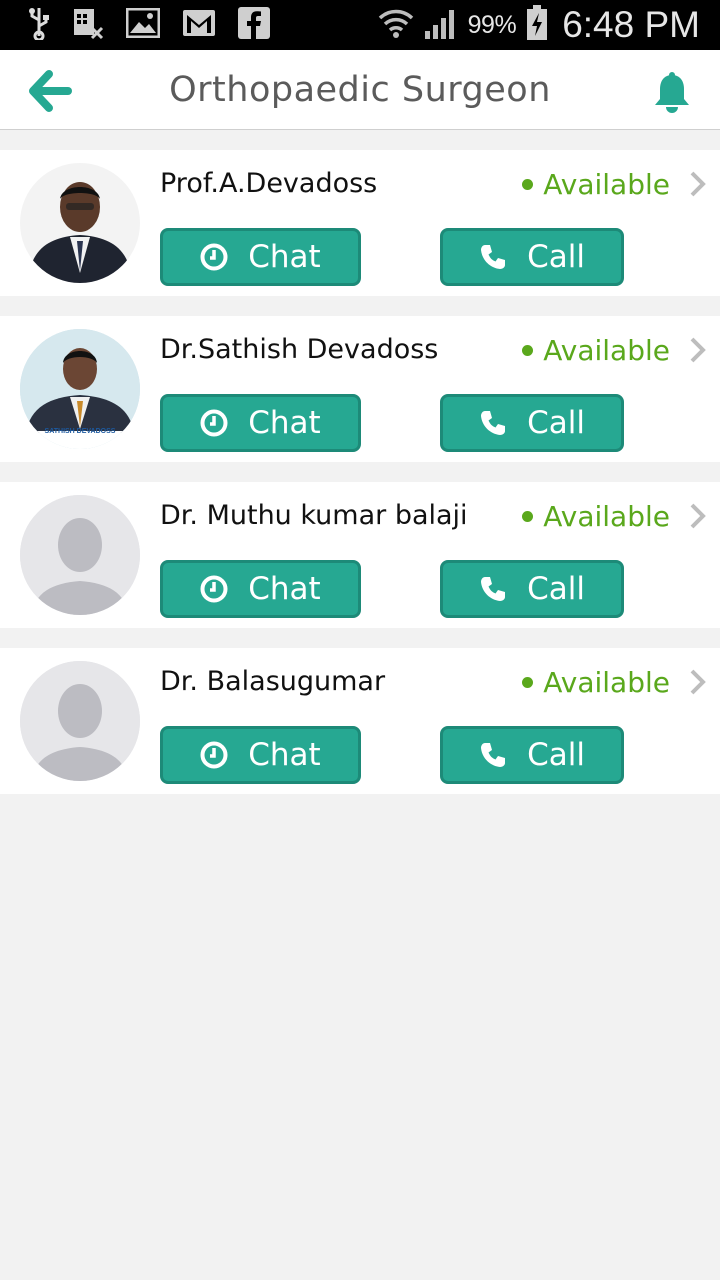 Image resolution: width=720 pixels, height=1280 pixels. Describe the element at coordinates (80, 389) in the screenshot. I see `doctor-avatar: SATHISH DEVADOSS` at that location.